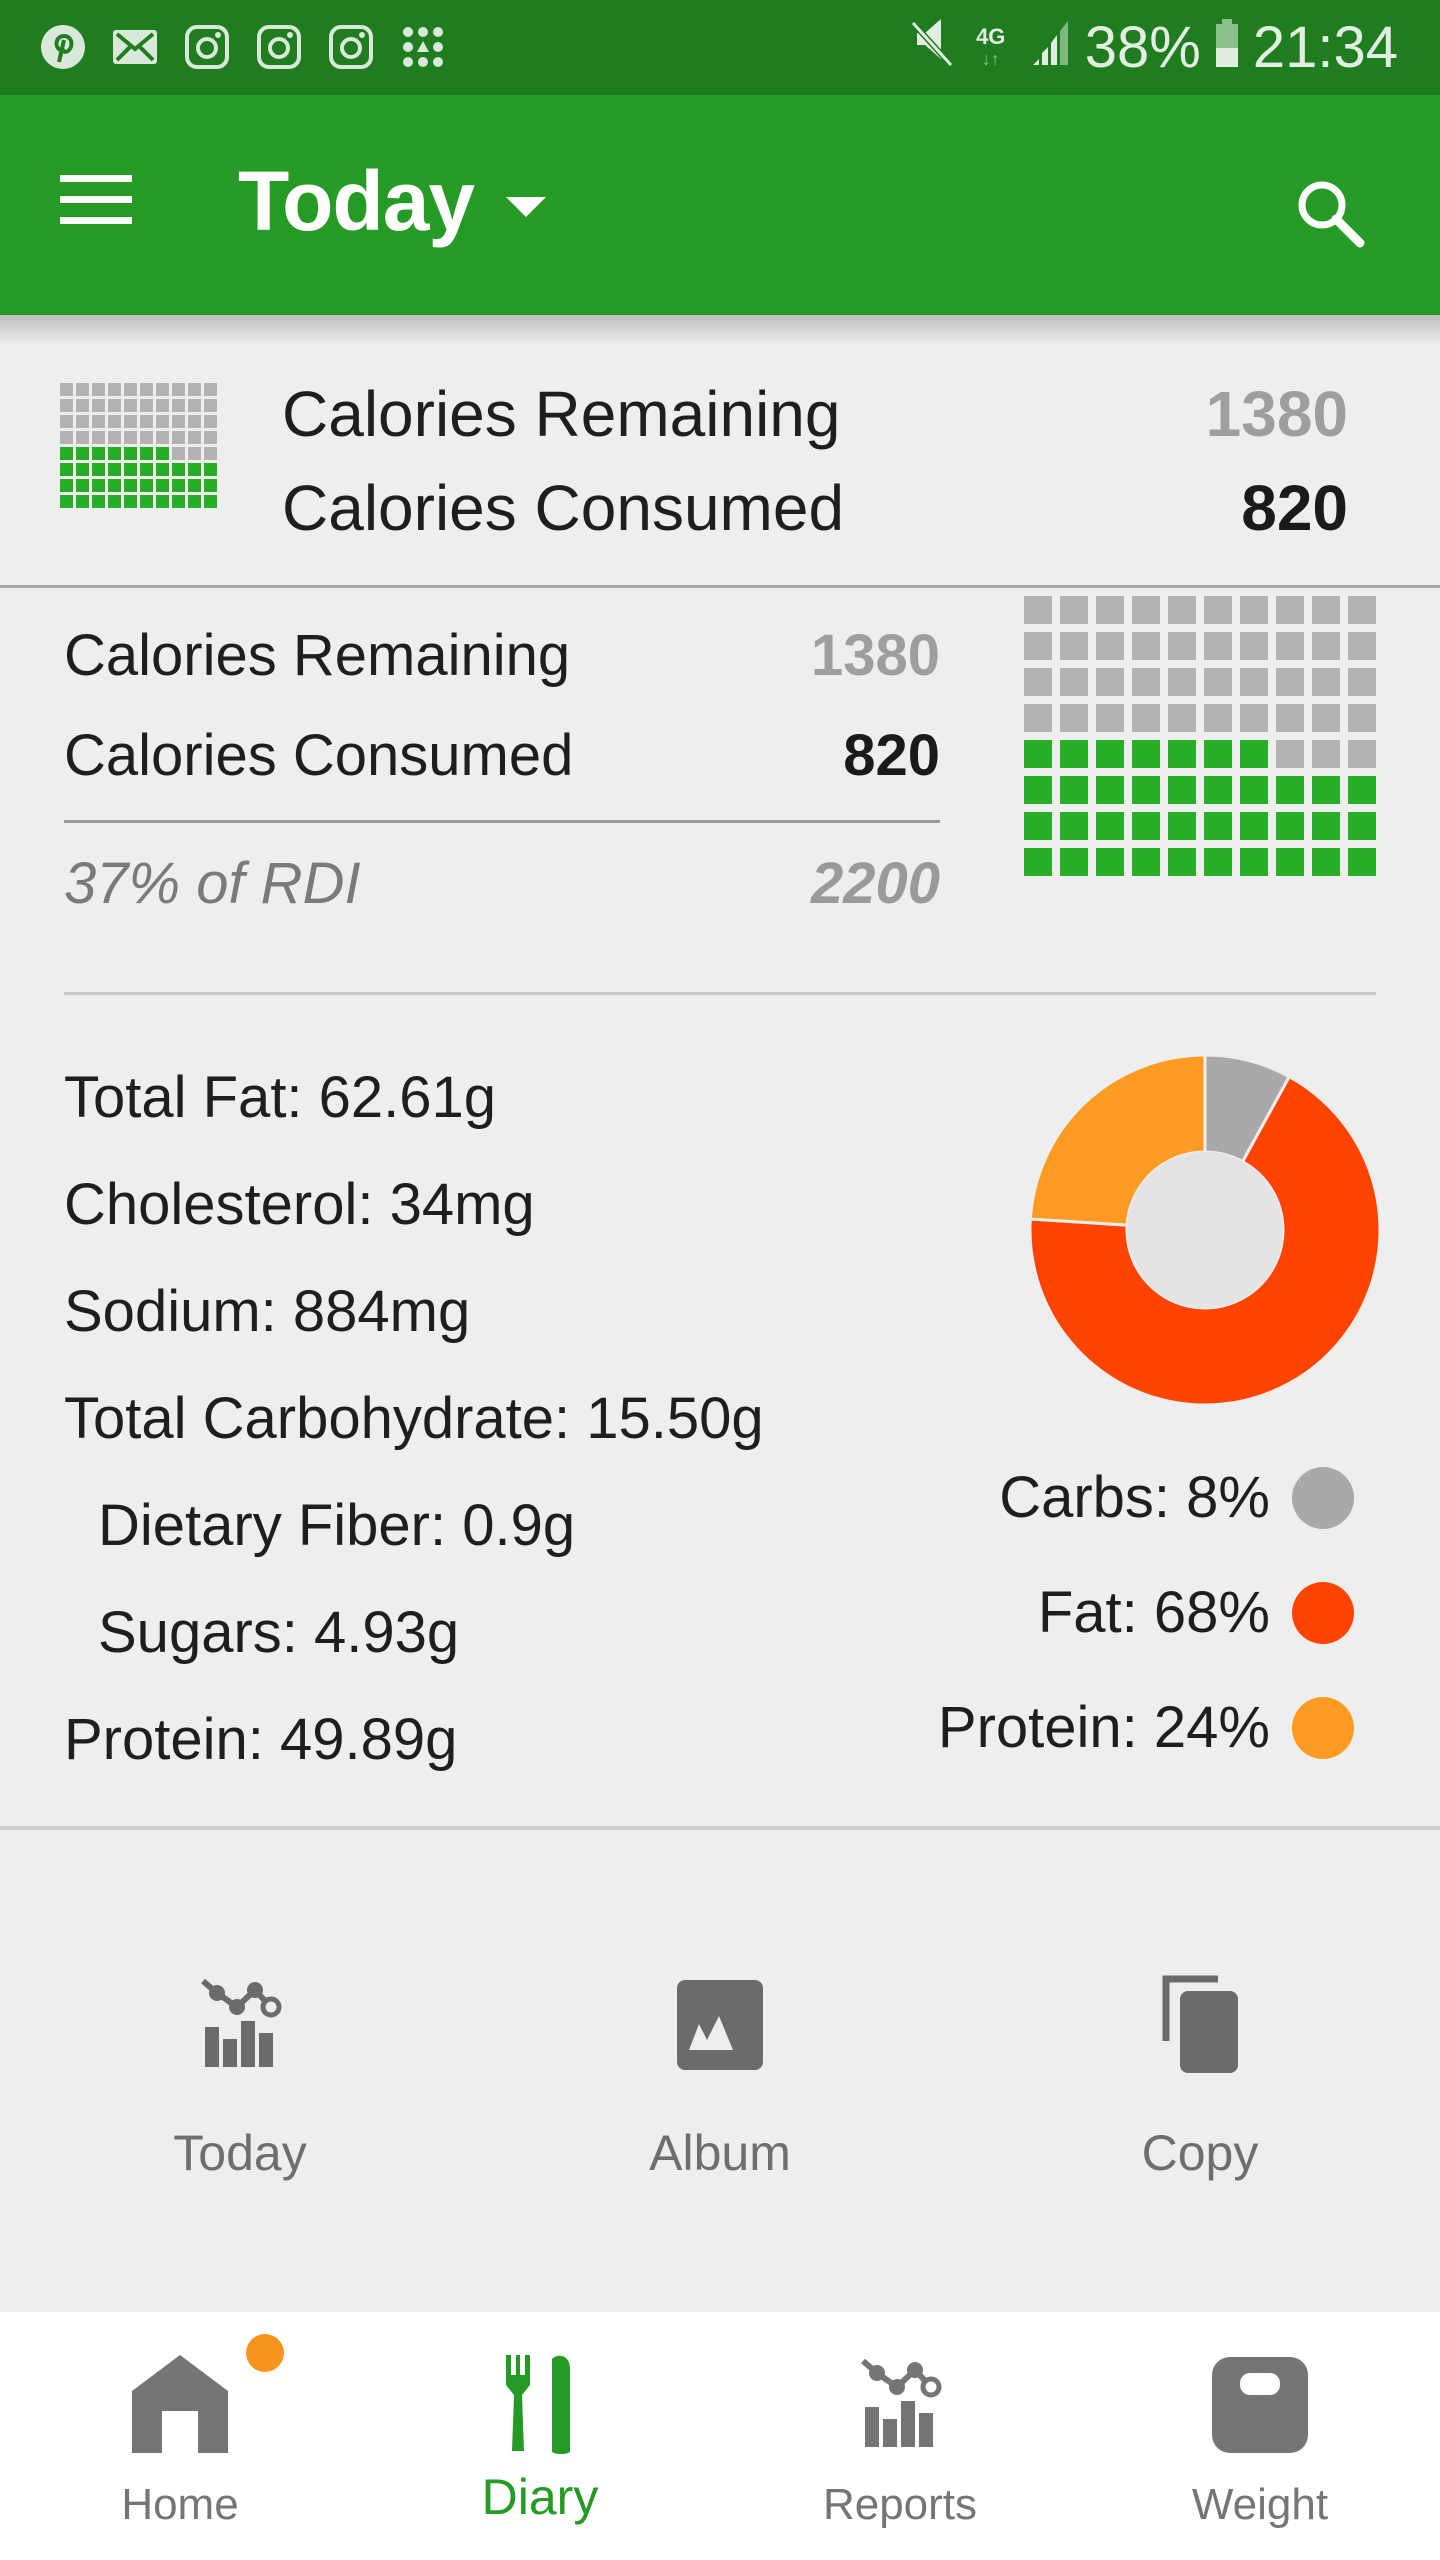  Describe the element at coordinates (337, 1525) in the screenshot. I see `nutrient-item: Dietary Fiber: 0.9g` at that location.